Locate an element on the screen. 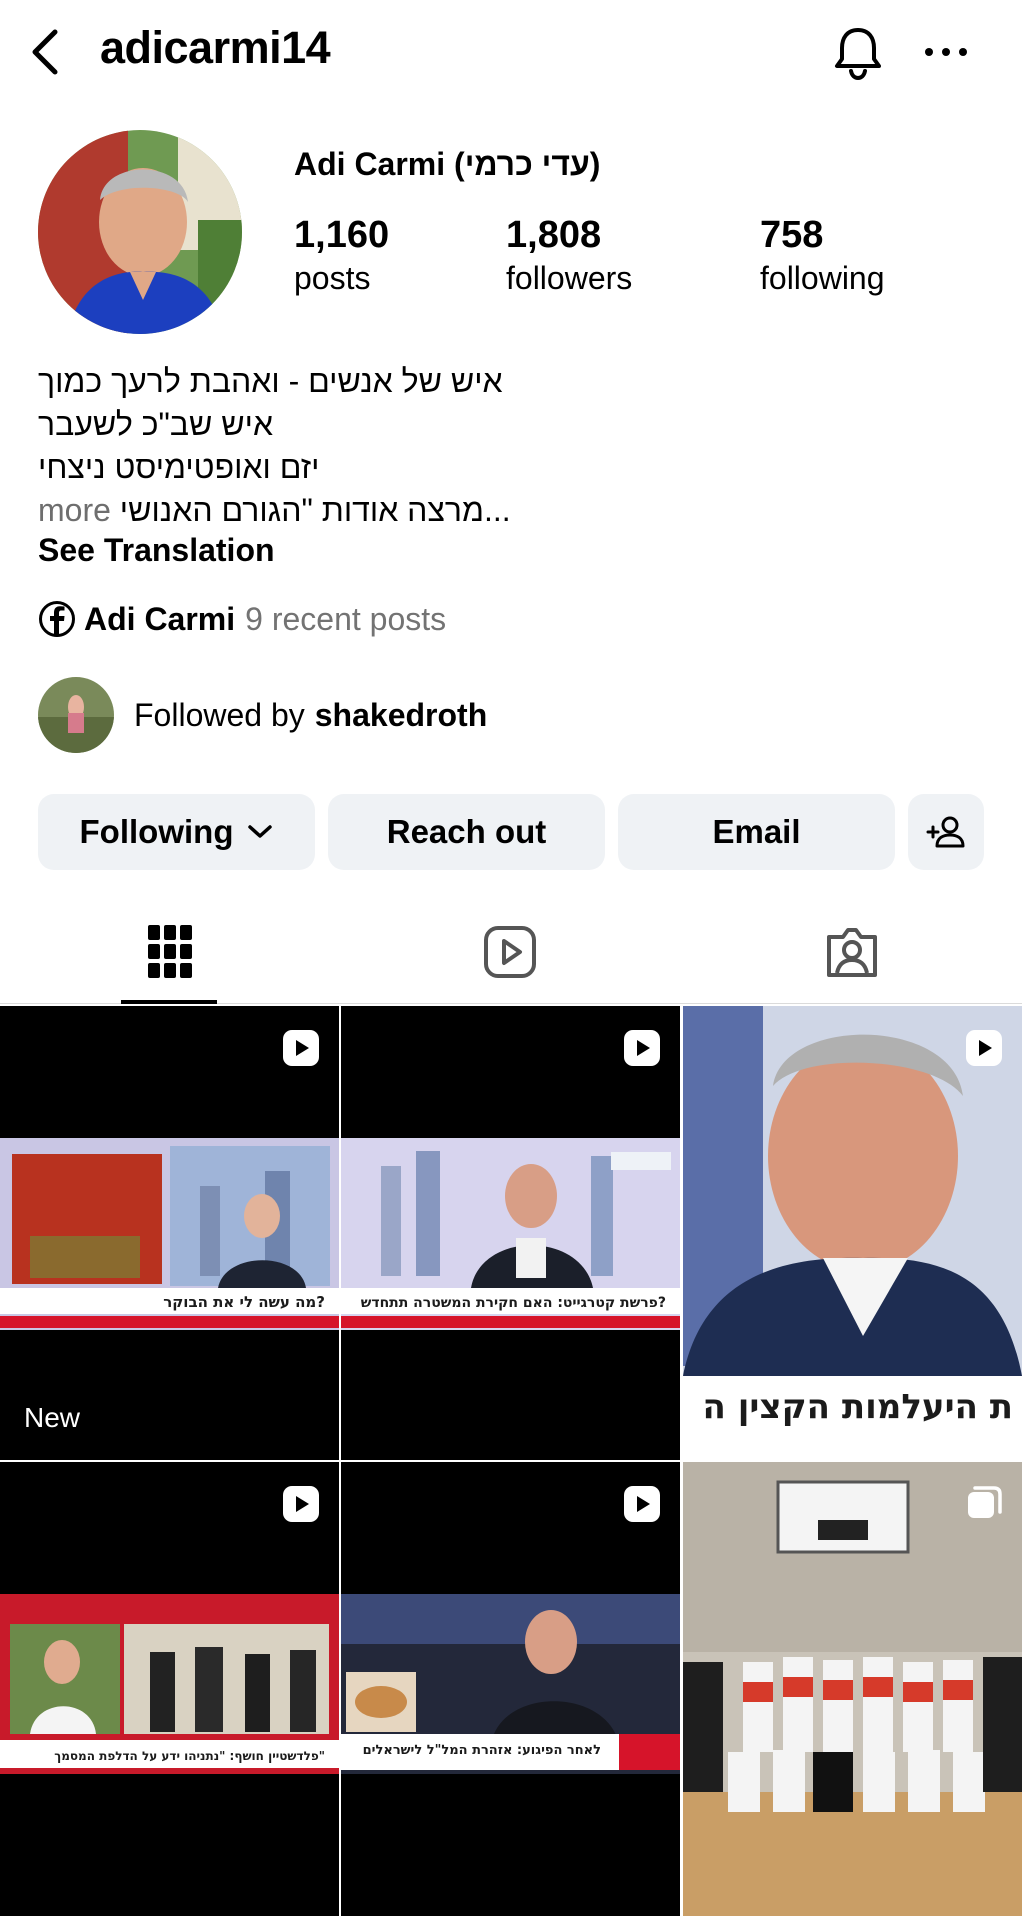 This screenshot has height=1920, width=1022. tagged-icon is located at coordinates (852, 952).